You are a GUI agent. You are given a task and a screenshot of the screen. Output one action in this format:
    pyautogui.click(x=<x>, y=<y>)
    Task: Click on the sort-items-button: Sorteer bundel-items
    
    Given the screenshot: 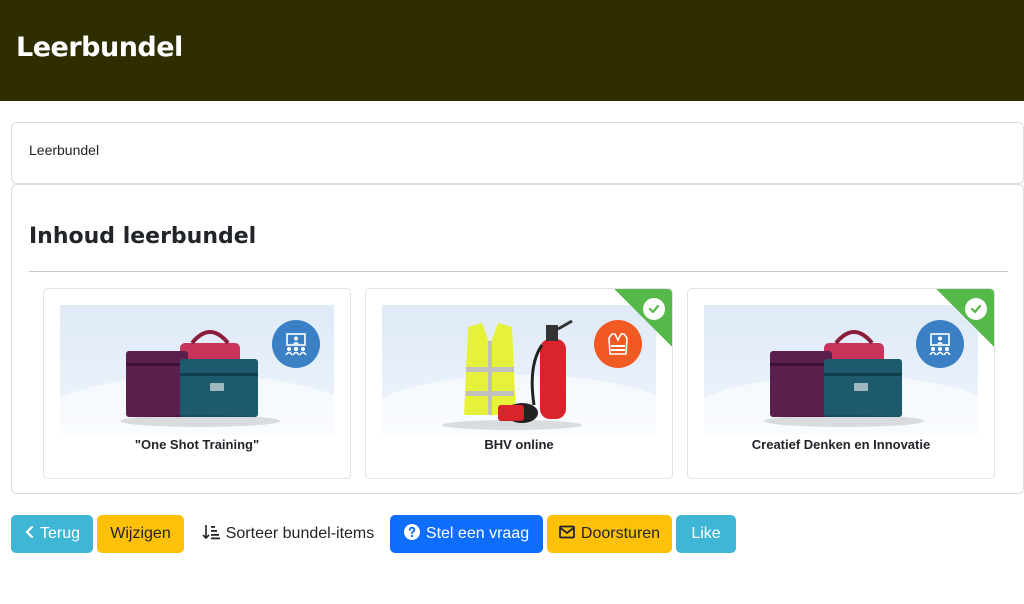 What is the action you would take?
    pyautogui.click(x=288, y=534)
    